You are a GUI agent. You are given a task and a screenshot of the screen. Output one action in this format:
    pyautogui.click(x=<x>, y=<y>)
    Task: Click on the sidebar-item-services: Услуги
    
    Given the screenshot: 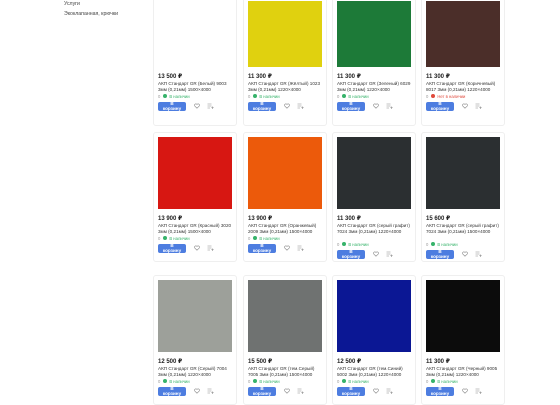 What is the action you would take?
    pyautogui.click(x=108, y=5)
    